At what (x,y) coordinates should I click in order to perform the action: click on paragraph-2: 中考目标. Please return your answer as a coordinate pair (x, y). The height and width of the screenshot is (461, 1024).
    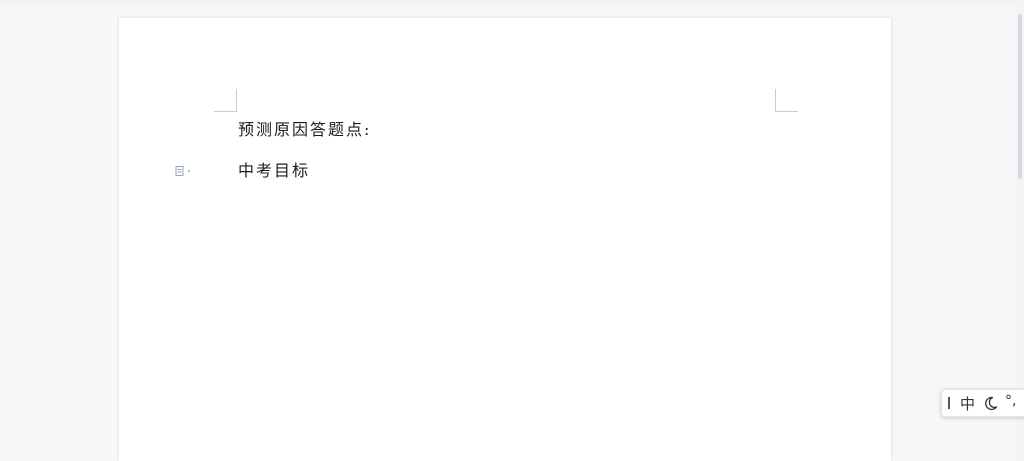
    Looking at the image, I should click on (274, 171).